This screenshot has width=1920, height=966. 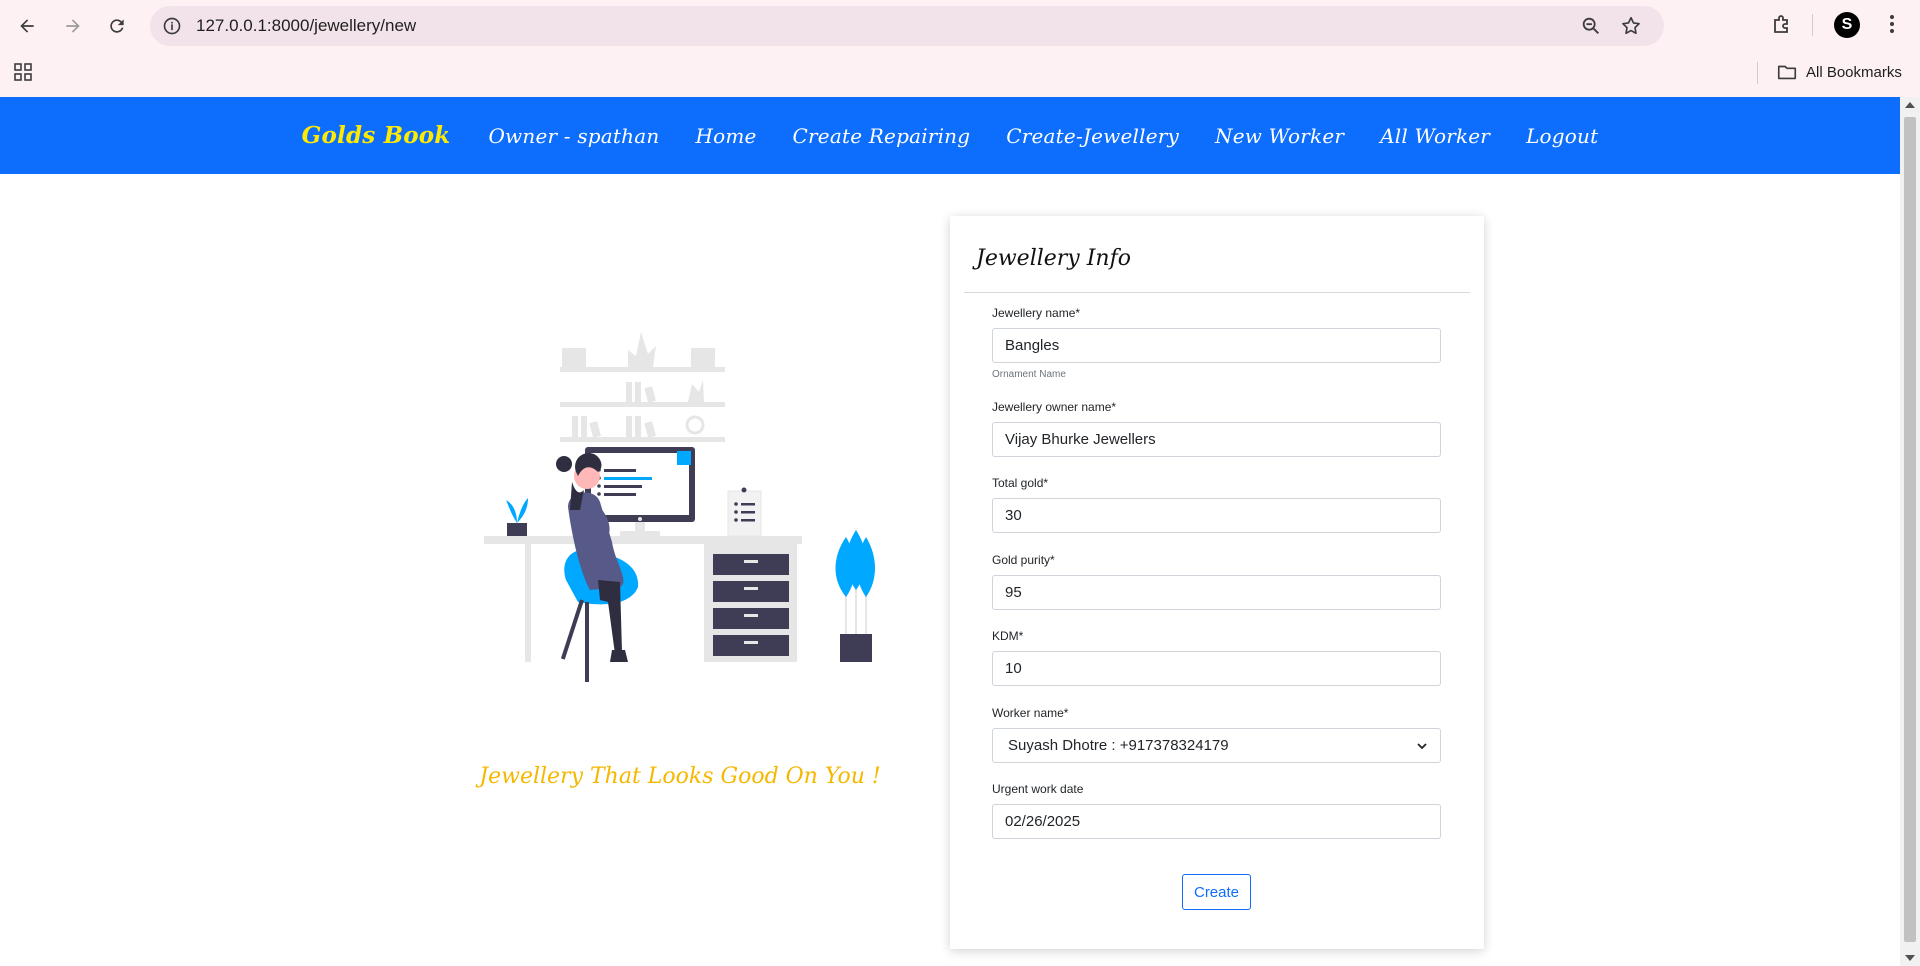 I want to click on jewellery-name-input: Bangles, so click(x=1216, y=345).